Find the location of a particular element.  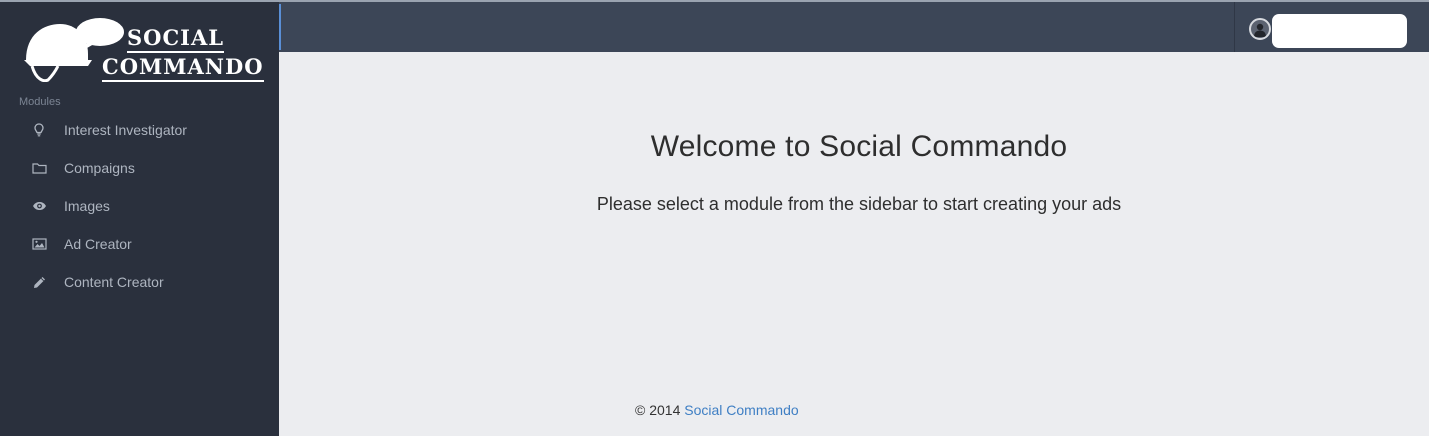

sidebar-item-content-creator: Content Creator is located at coordinates (139, 282).